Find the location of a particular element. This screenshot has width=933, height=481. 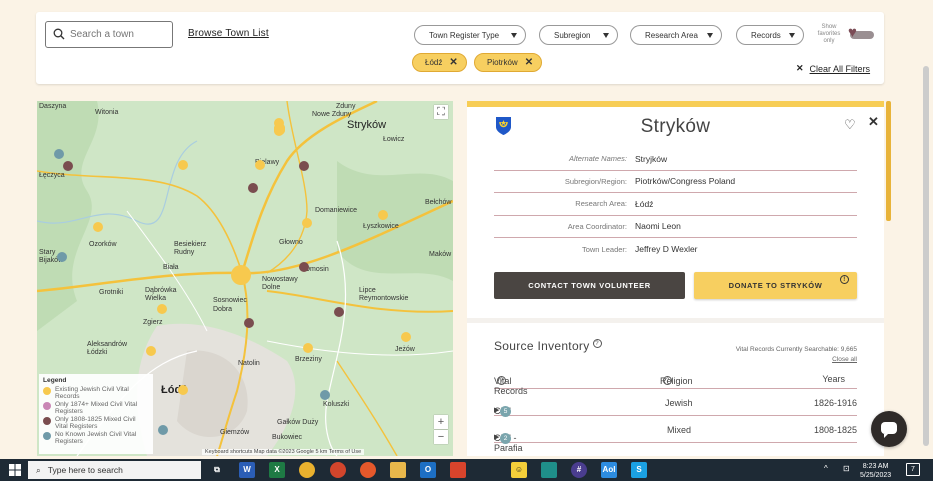

chevron-up-icon: ^ is located at coordinates (826, 468).